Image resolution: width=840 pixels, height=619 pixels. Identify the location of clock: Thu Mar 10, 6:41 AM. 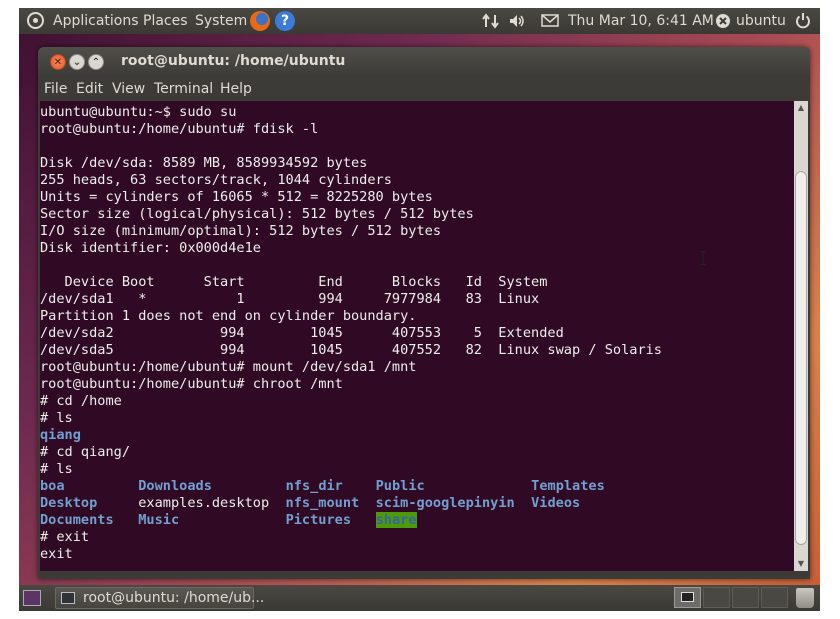
(641, 21).